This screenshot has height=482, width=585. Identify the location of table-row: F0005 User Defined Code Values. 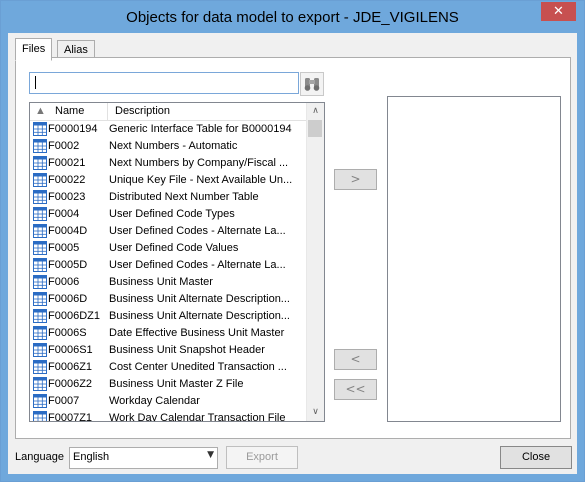
(168, 248).